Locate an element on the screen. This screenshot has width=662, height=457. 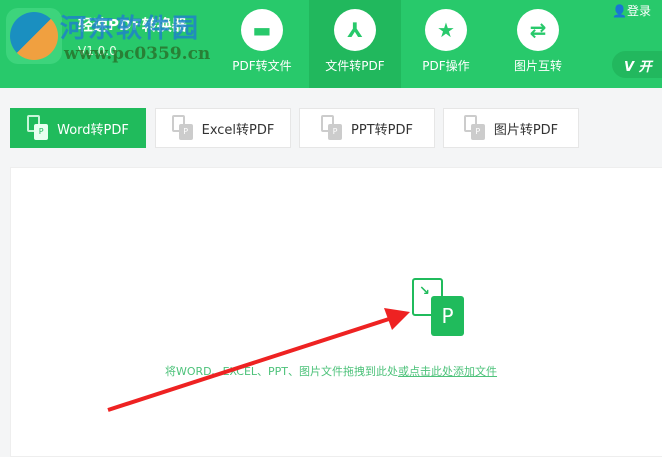
annotation-arrow is located at coordinates (258, 360).